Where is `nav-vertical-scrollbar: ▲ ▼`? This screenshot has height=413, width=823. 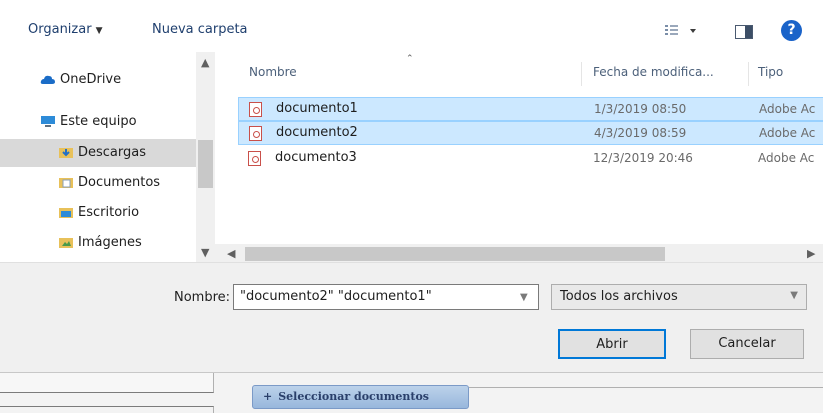 nav-vertical-scrollbar: ▲ ▼ is located at coordinates (205, 157).